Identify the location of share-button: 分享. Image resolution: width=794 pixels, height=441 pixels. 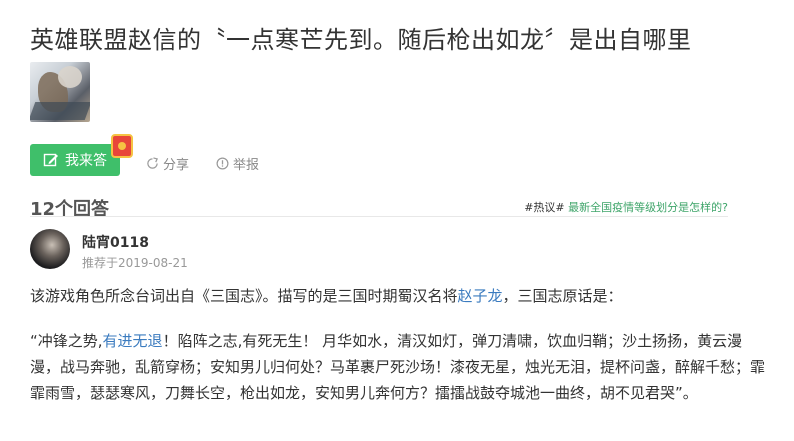
(167, 163).